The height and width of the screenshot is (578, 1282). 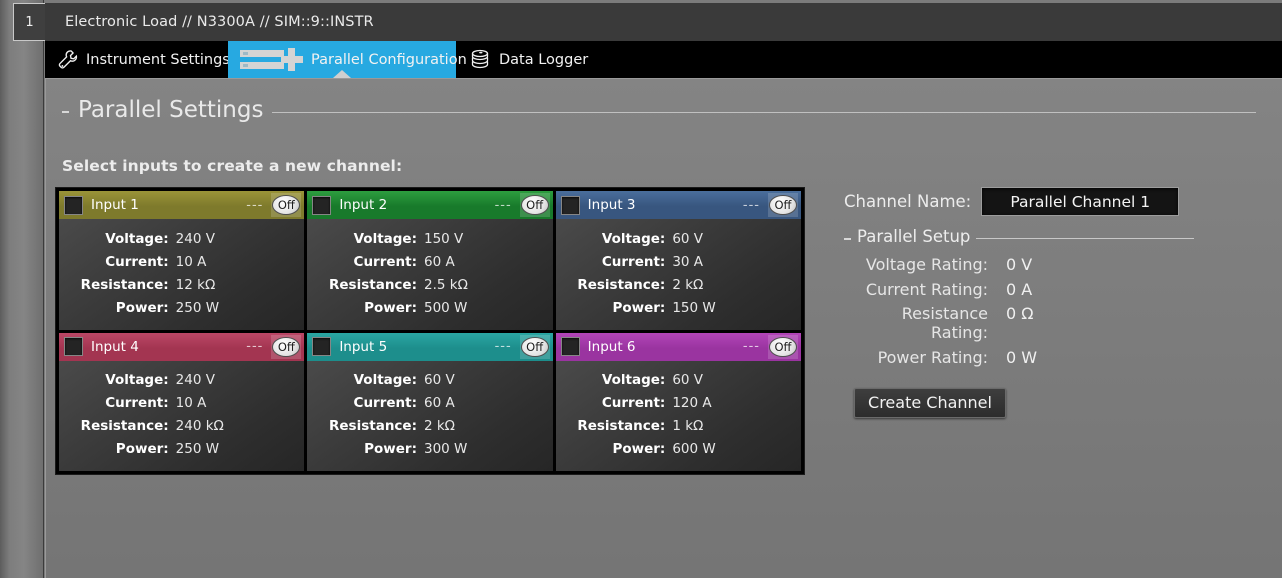 I want to click on rating-label: Power Rating:, so click(x=932, y=357).